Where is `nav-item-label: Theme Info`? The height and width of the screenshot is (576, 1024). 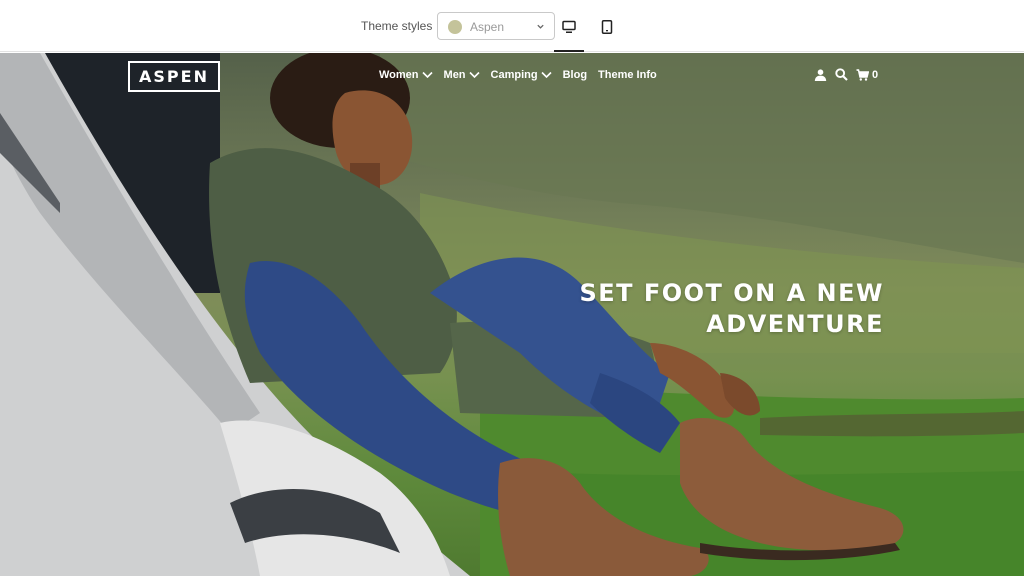 nav-item-label: Theme Info is located at coordinates (627, 75).